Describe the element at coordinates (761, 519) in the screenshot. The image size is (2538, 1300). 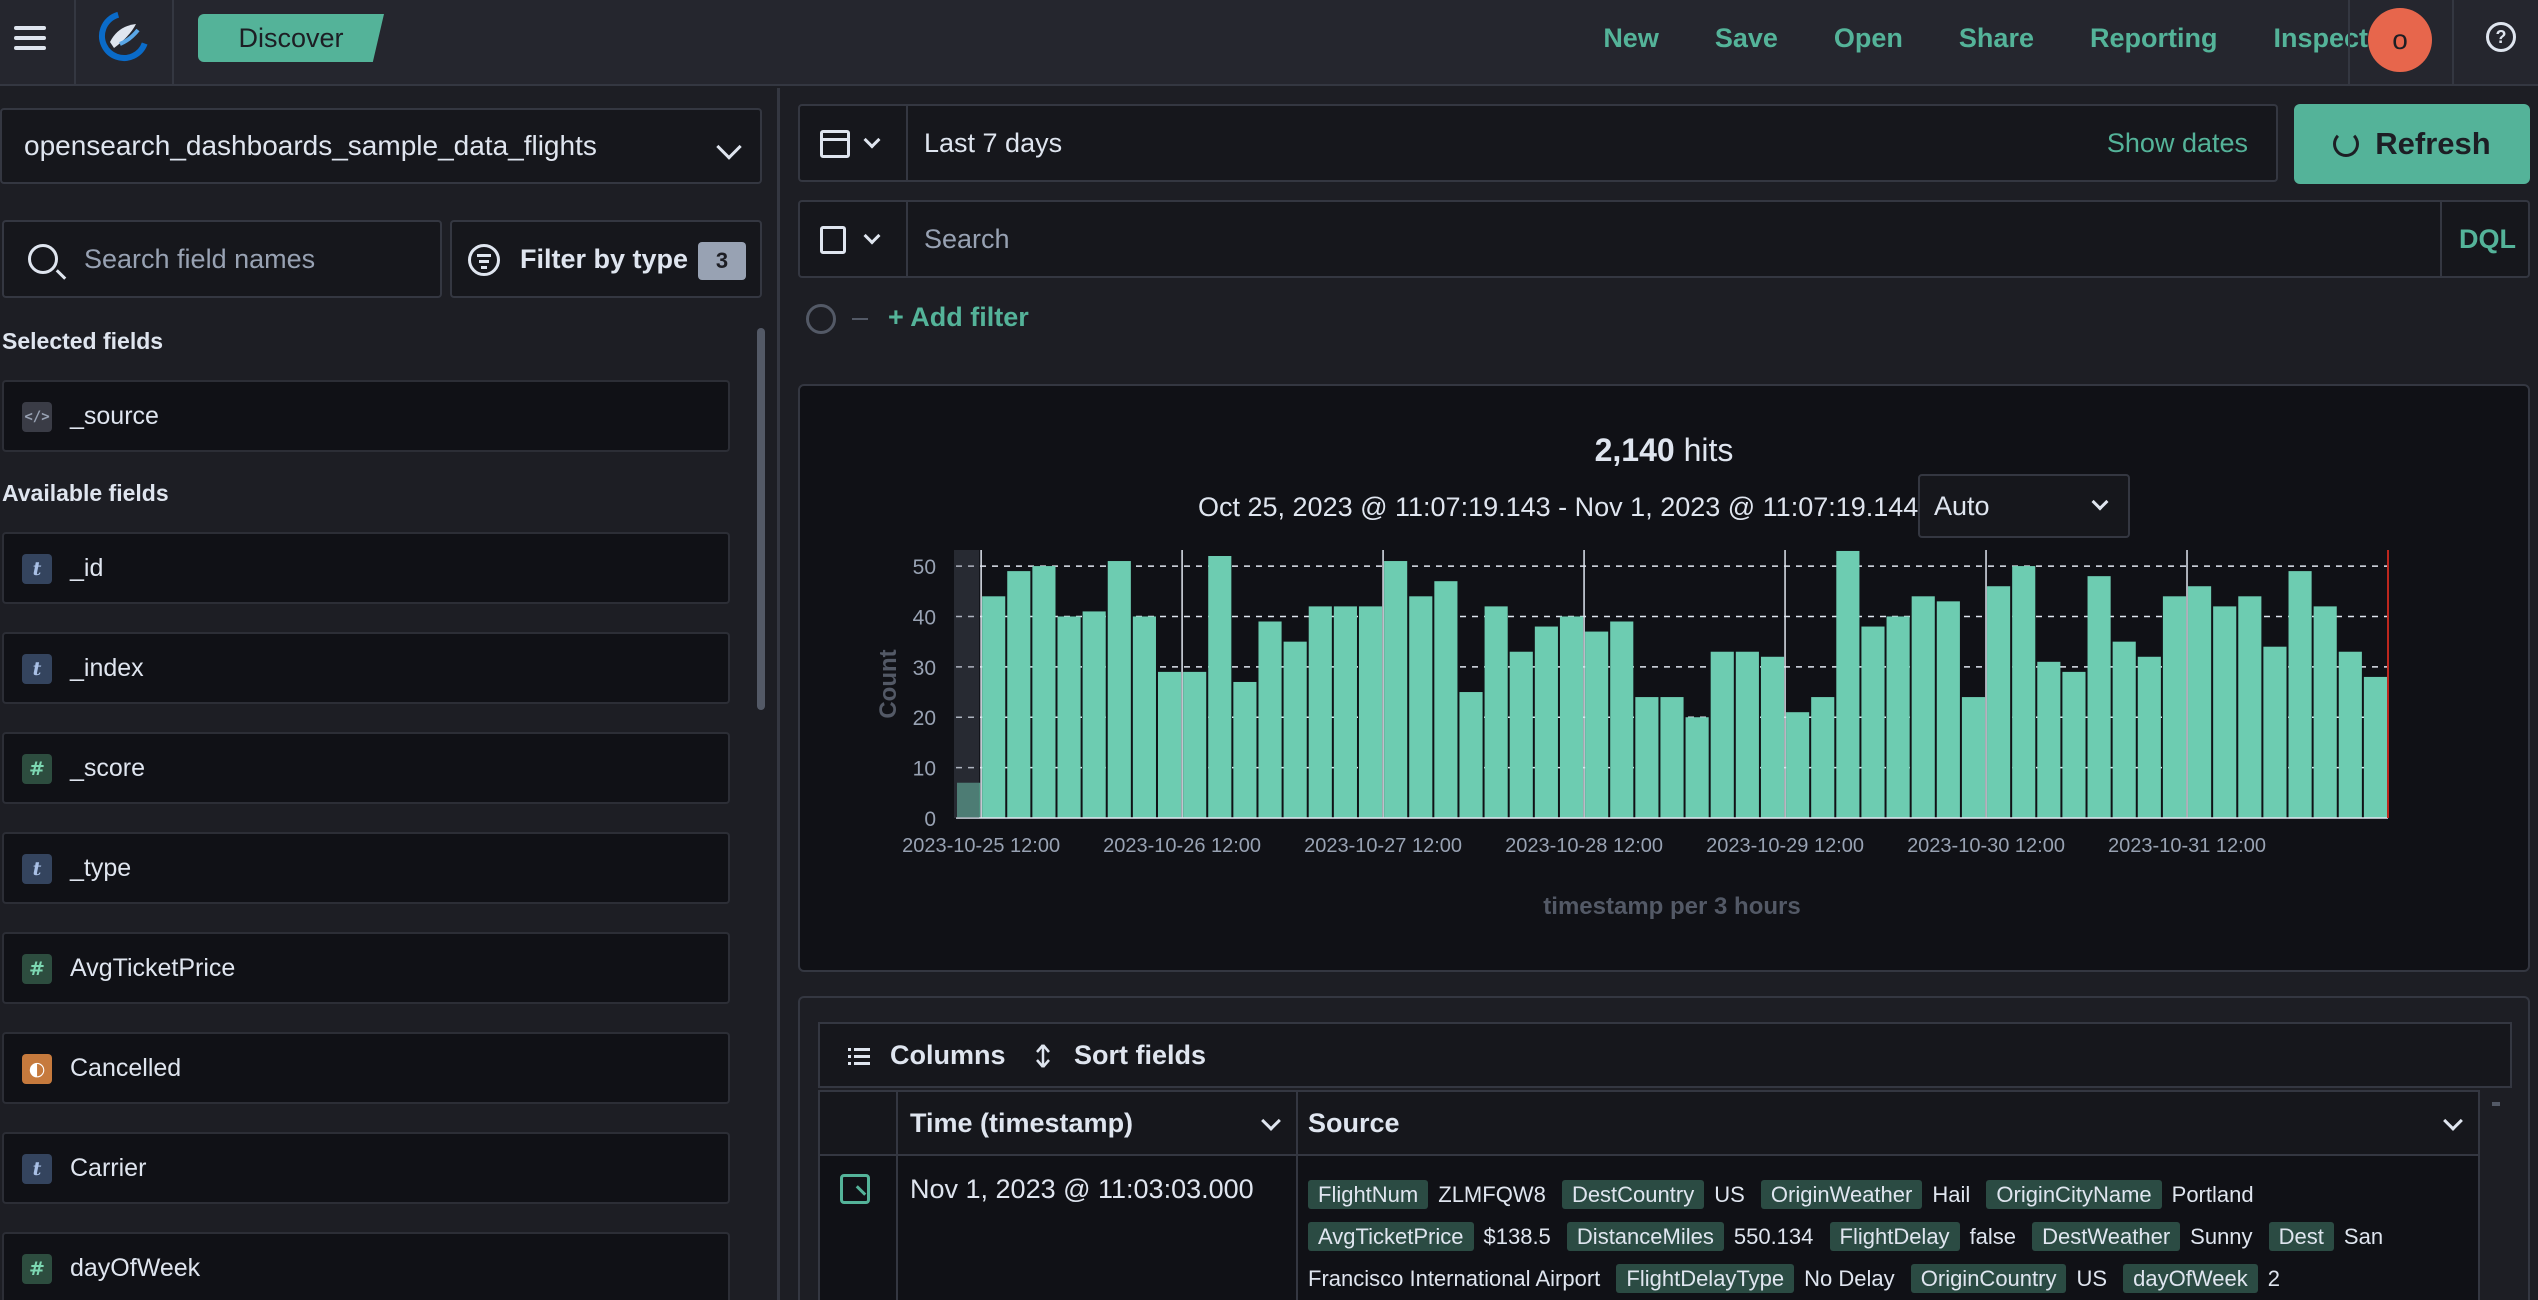
I see `sidebar-scrollbar` at that location.